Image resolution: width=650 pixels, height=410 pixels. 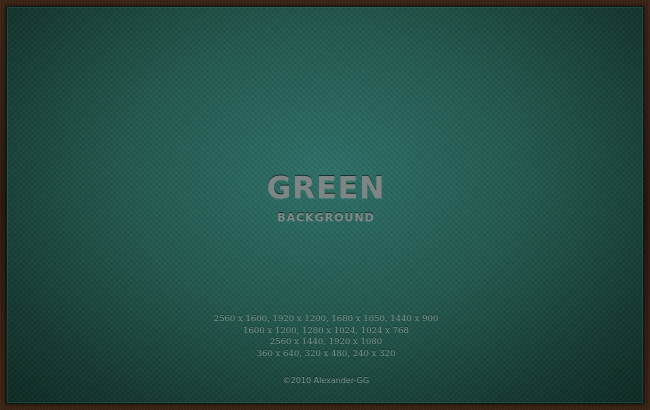 I want to click on copyright-text: ©2010 Alexander-GG, so click(x=326, y=380).